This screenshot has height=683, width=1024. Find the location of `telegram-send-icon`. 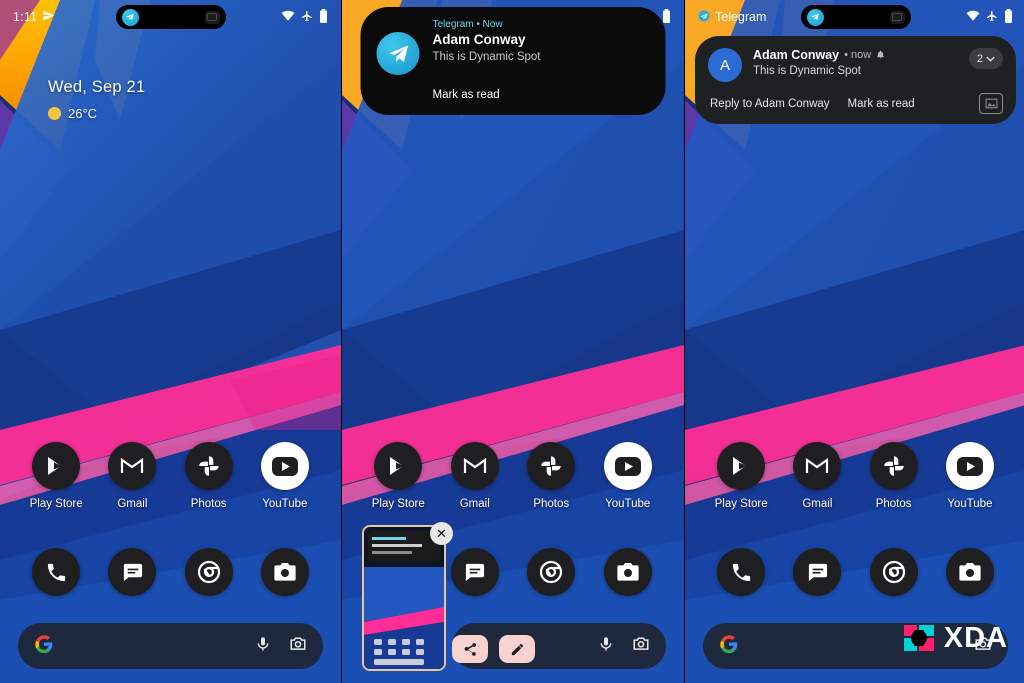

telegram-send-icon is located at coordinates (48, 17).